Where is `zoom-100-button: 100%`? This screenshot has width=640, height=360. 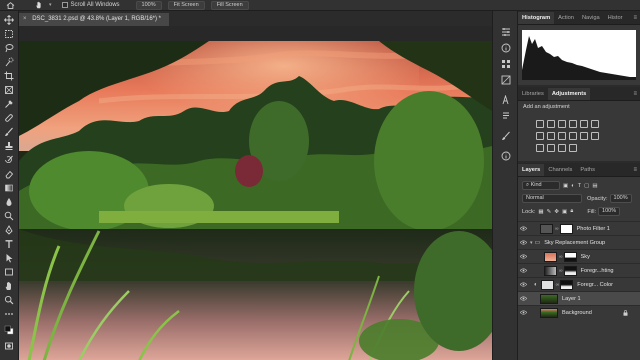 zoom-100-button: 100% is located at coordinates (148, 5).